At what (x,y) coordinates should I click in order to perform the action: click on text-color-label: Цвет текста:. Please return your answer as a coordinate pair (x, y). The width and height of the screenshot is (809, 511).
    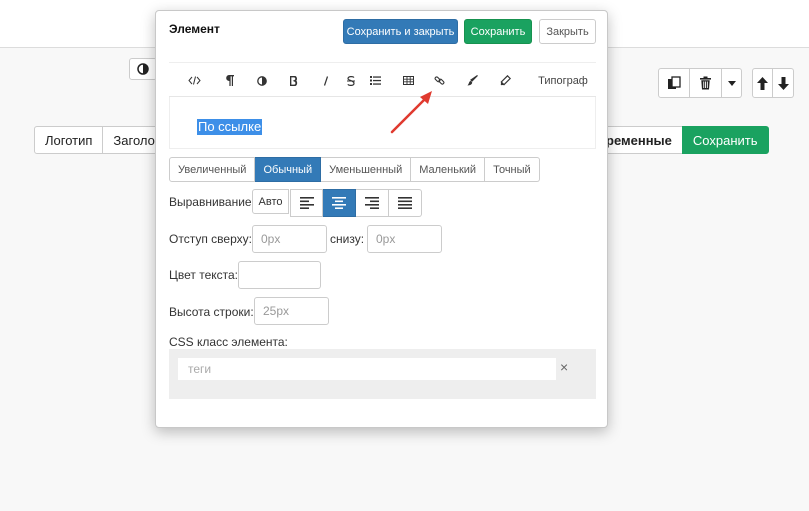
    Looking at the image, I should click on (204, 275).